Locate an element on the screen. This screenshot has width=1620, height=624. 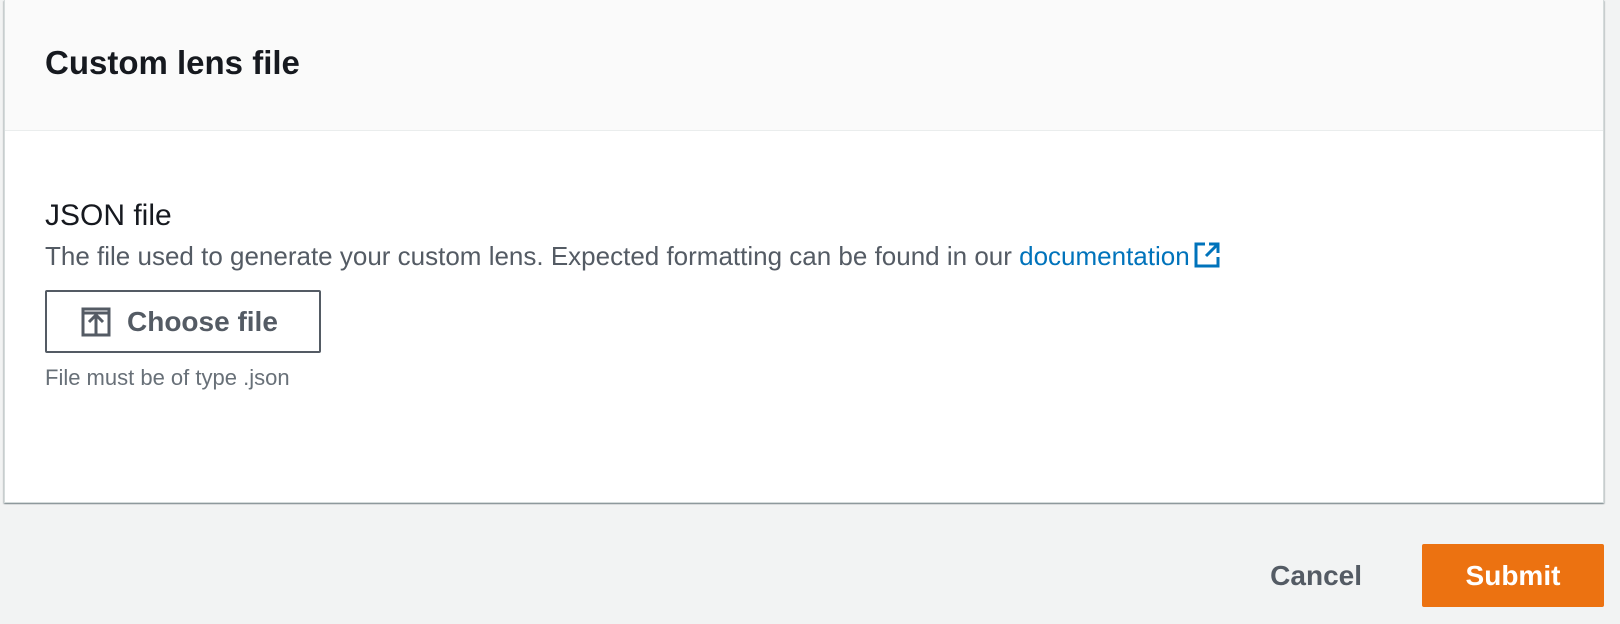
file-type-constraint: File must be of type .json is located at coordinates (167, 377).